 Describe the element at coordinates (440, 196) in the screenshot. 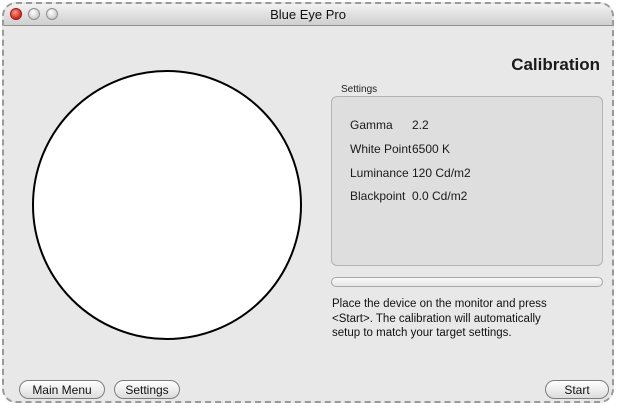

I see `setting-value: 0.0 Cd/m2` at that location.